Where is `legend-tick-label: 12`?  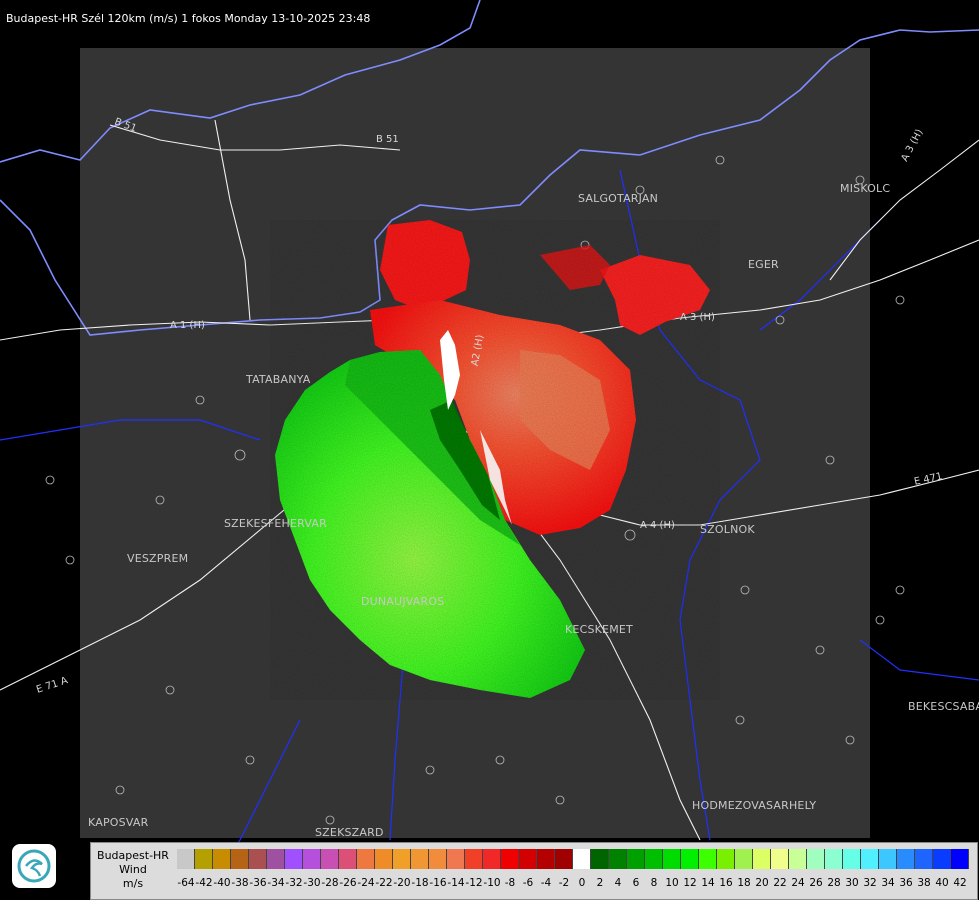 legend-tick-label: 12 is located at coordinates (690, 883).